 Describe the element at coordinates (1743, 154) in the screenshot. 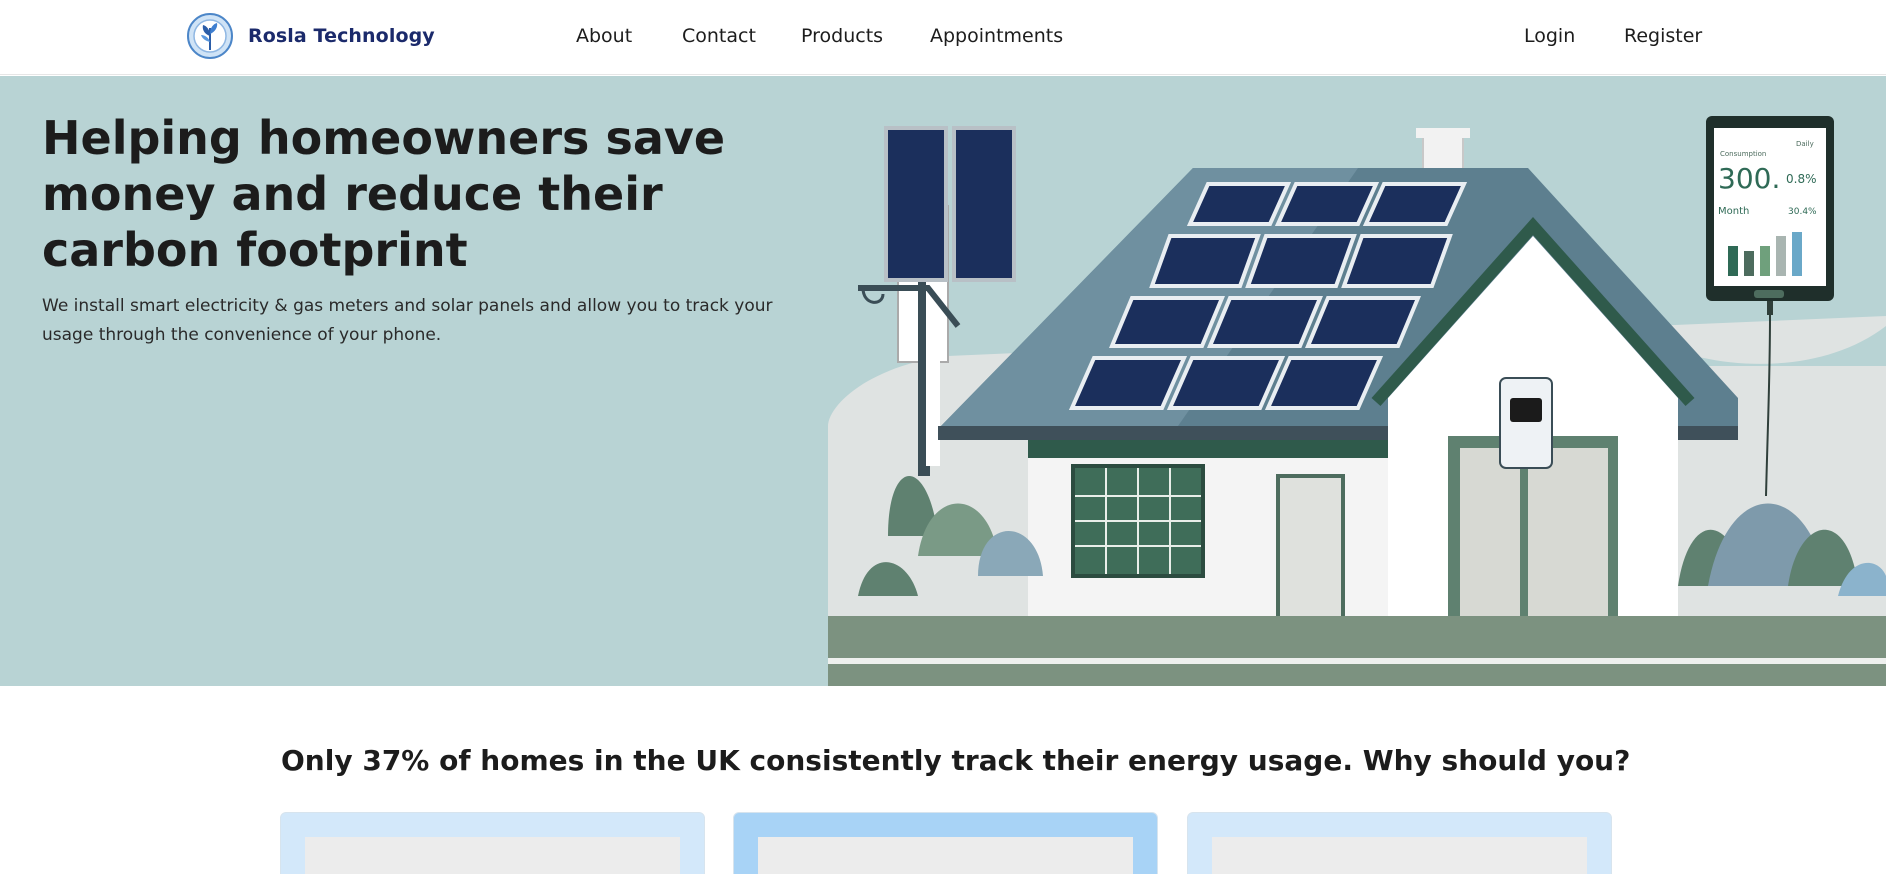

I see `phone-top-label: Consumption` at that location.